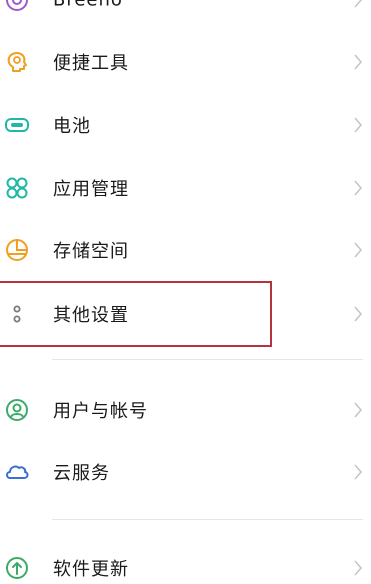  What do you see at coordinates (185, 125) in the screenshot?
I see `settings-item-battery: 电池` at bounding box center [185, 125].